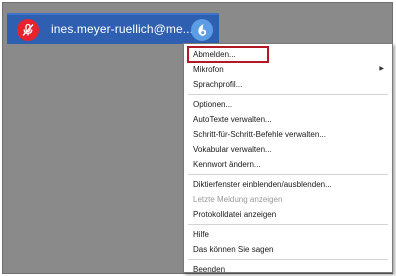 Image resolution: width=396 pixels, height=276 pixels. What do you see at coordinates (233, 249) in the screenshot?
I see `menu-item-label: Das können Sie sagen` at bounding box center [233, 249].